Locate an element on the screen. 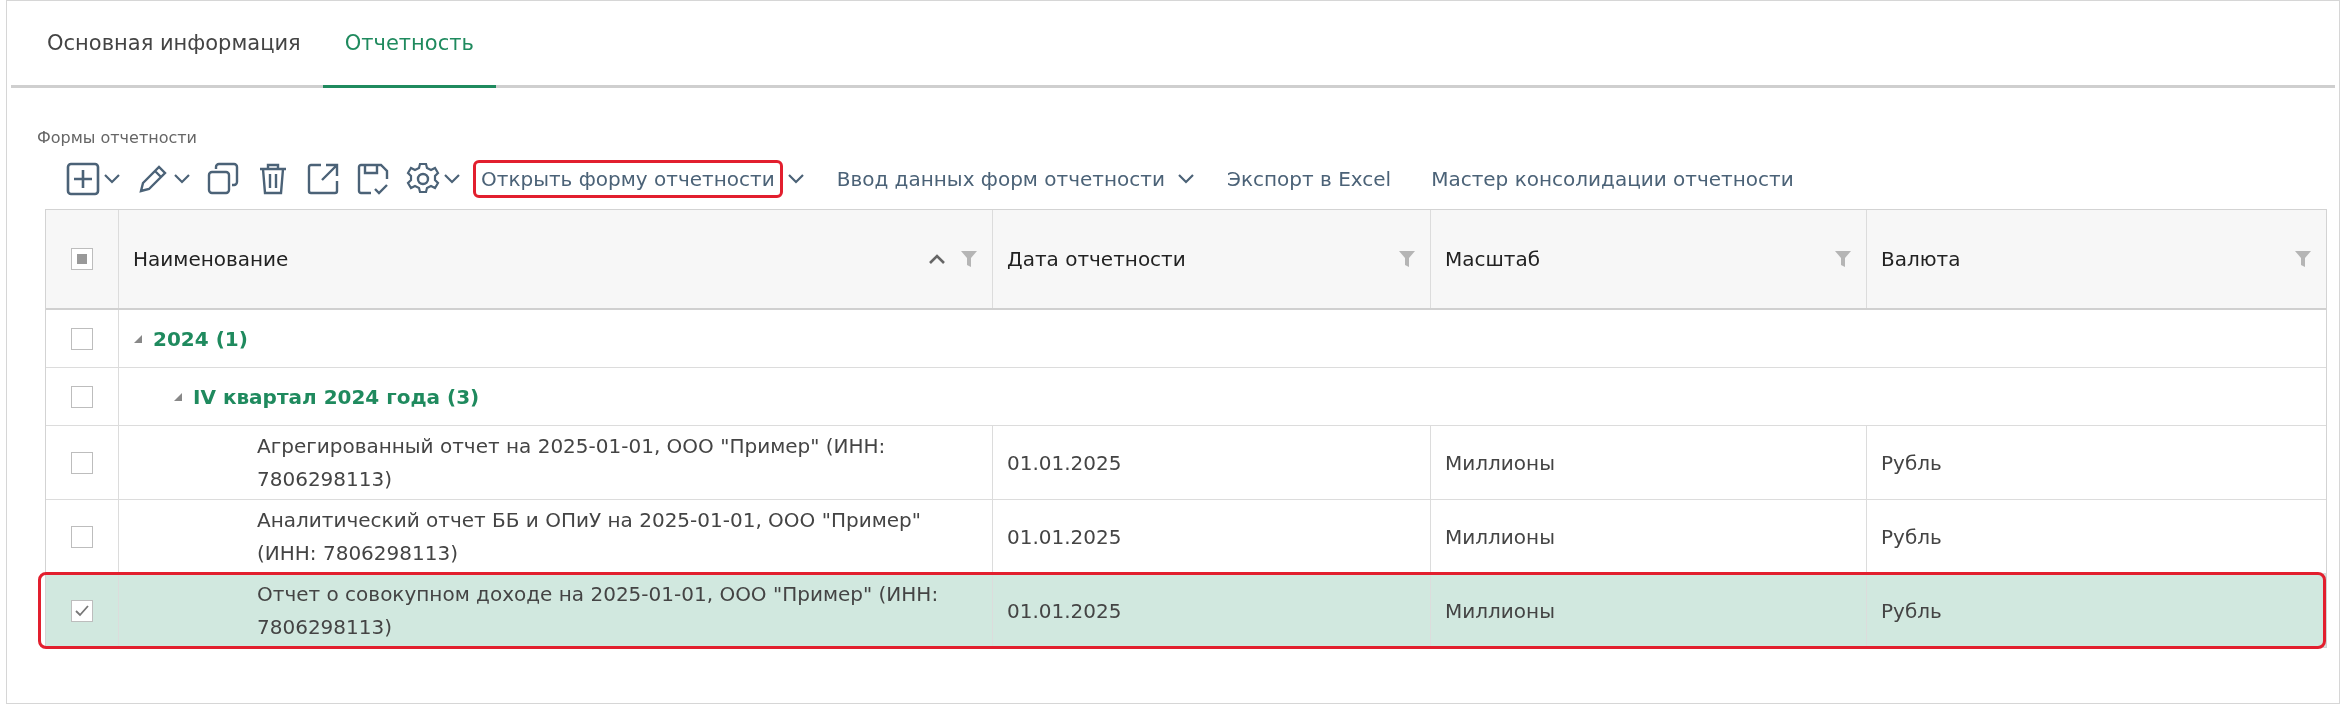 The image size is (2346, 706). section-title: Формы отчетности is located at coordinates (117, 137).